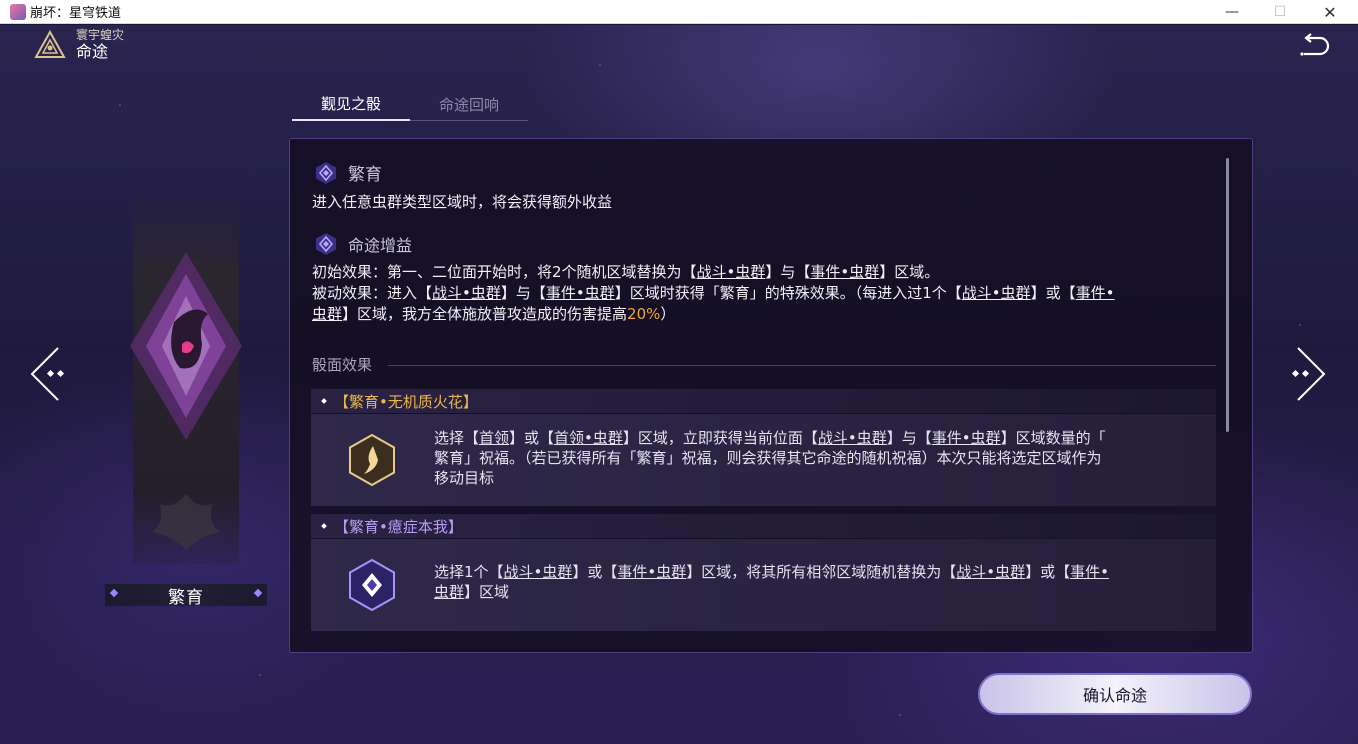  Describe the element at coordinates (588, 438) in the screenshot. I see `keyword-link: 首领•虫群` at that location.